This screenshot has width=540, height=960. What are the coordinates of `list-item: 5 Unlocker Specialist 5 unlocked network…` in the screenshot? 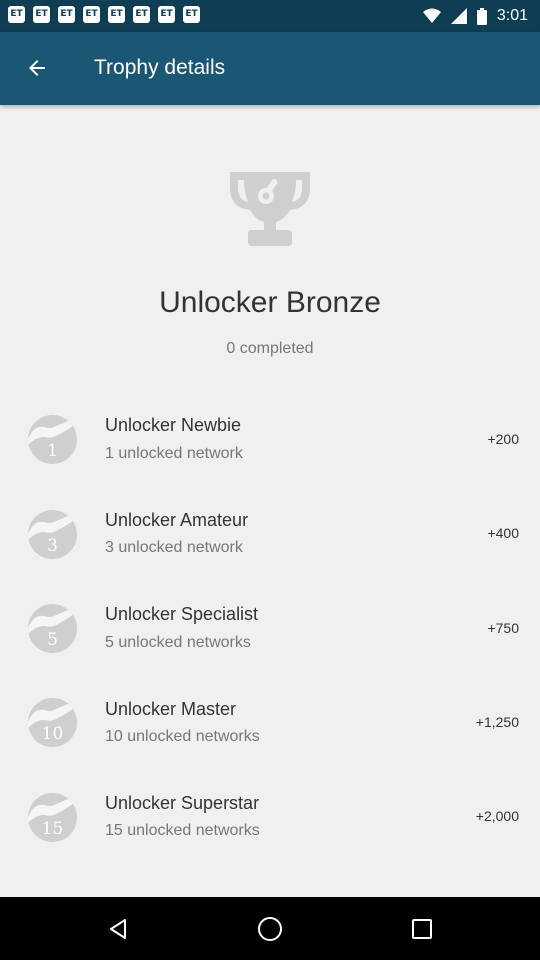 It's located at (270, 628).